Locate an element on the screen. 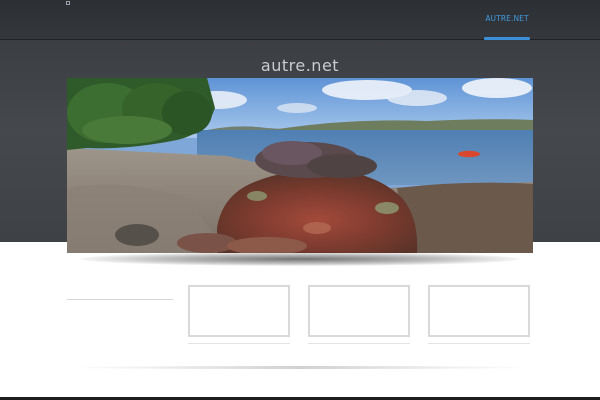  nav-link-autre-net: AUTRE.NET is located at coordinates (507, 21).